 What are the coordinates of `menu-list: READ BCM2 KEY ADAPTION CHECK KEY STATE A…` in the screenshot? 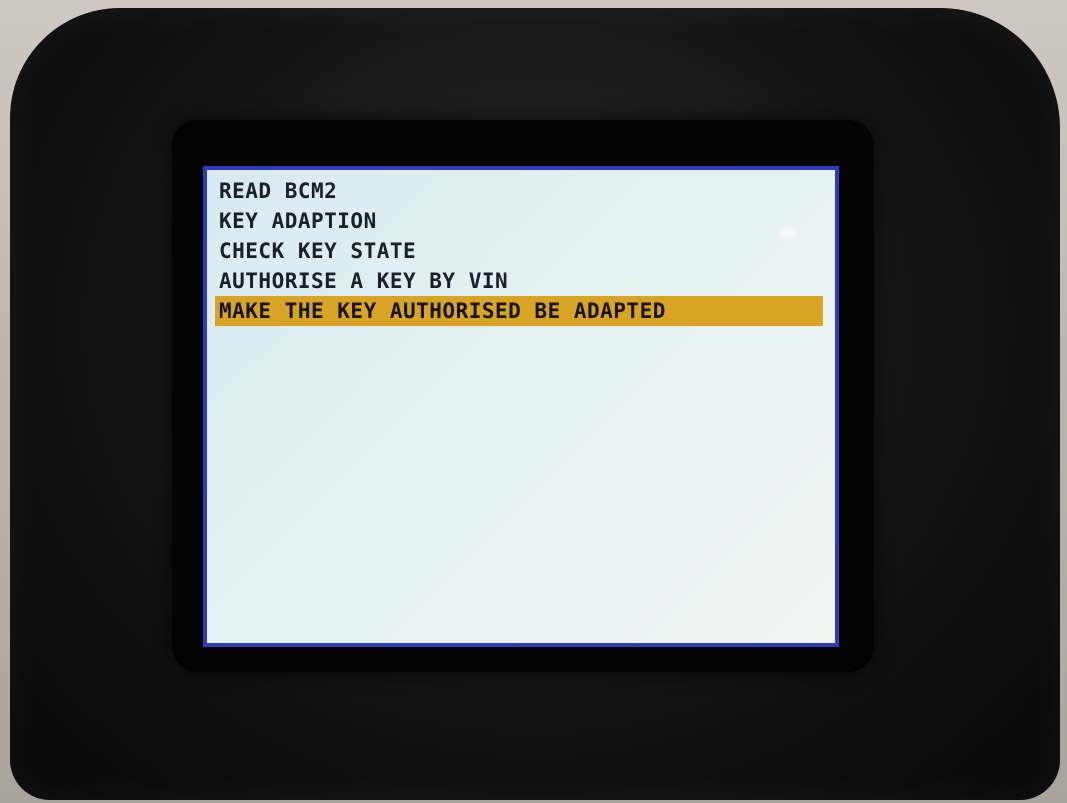 It's located at (521, 251).